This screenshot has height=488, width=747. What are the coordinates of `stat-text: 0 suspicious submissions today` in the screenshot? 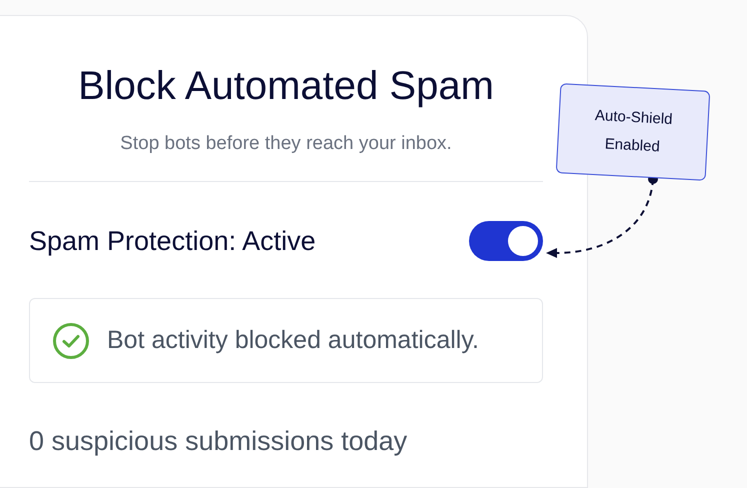 It's located at (218, 441).